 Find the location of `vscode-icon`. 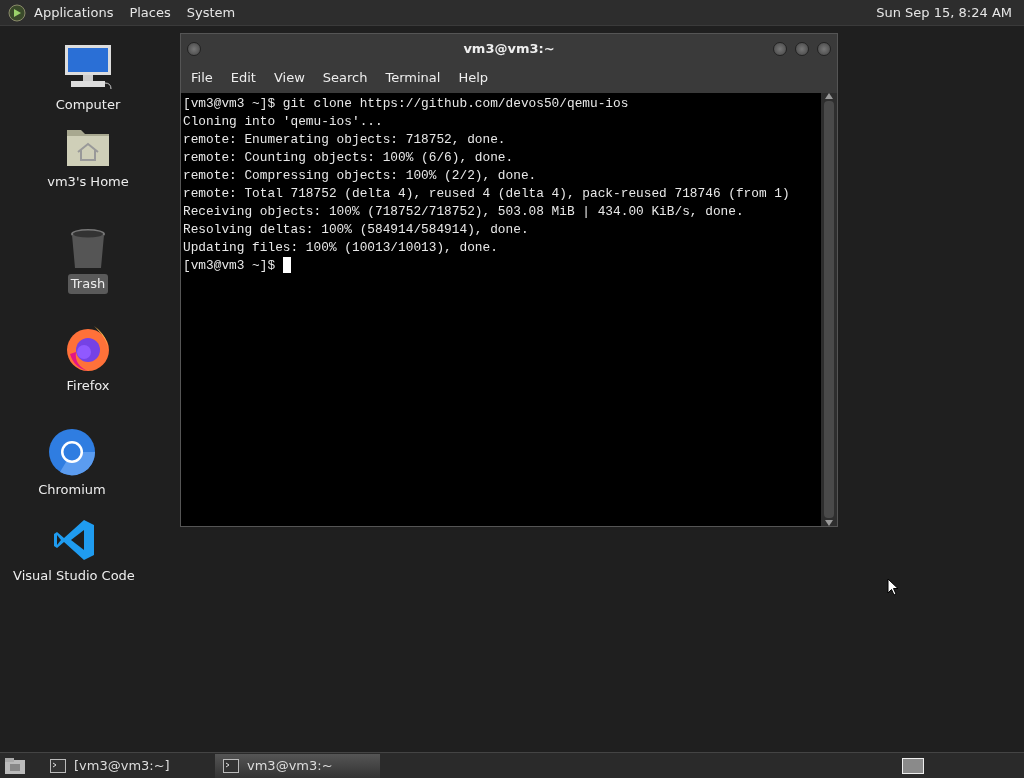

vscode-icon is located at coordinates (74, 540).